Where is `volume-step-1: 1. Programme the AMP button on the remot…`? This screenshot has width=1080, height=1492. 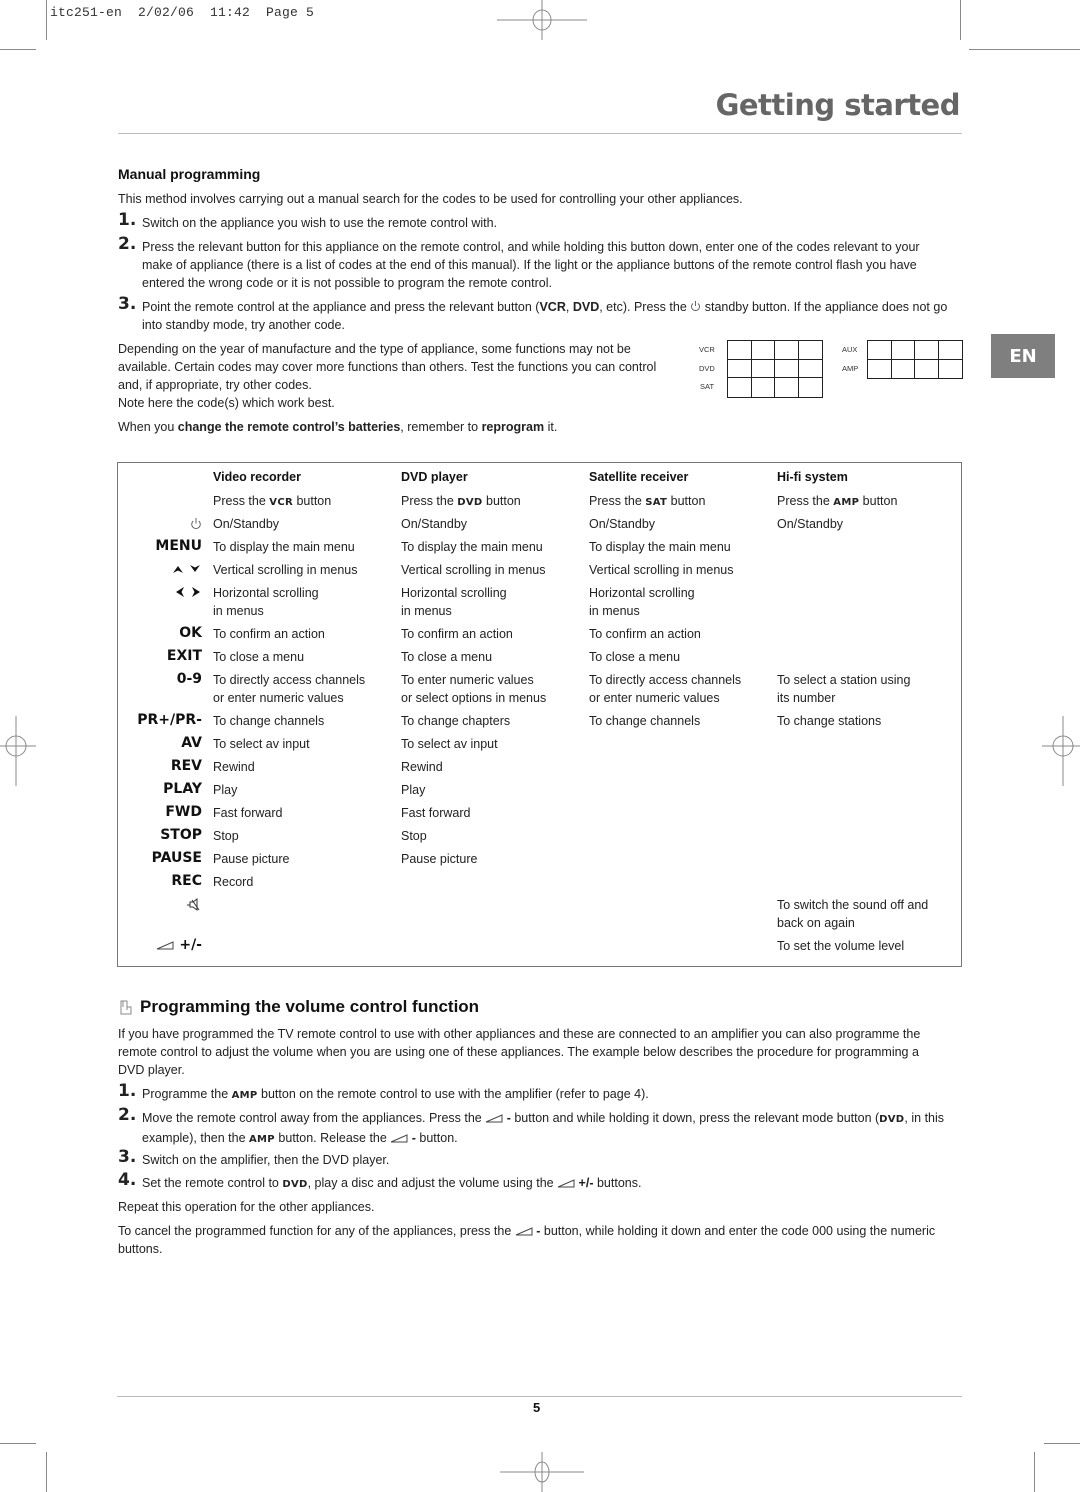
volume-step-1: 1. Programme the AMP button on the remot… is located at coordinates (538, 1093).